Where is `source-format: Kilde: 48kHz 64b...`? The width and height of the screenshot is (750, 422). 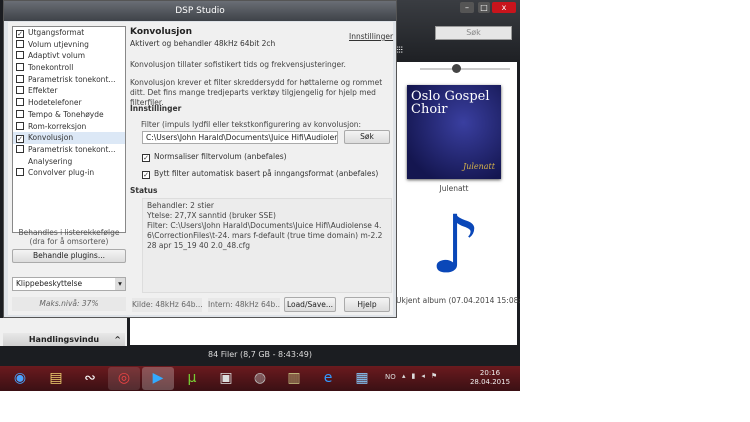 source-format: Kilde: 48kHz 64b... is located at coordinates (167, 305).